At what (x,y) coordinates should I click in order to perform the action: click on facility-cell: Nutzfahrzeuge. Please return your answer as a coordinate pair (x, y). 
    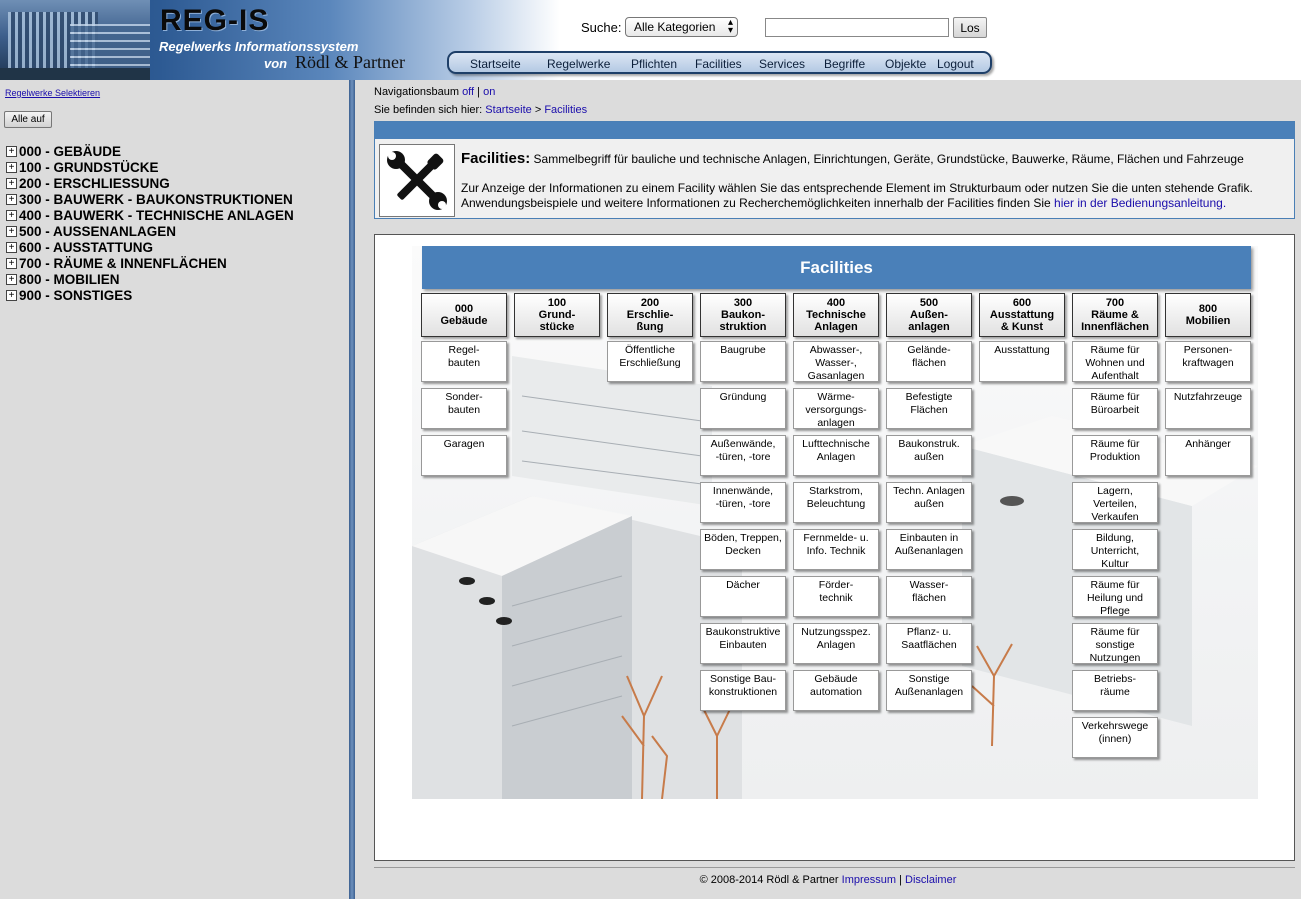
    Looking at the image, I should click on (1208, 408).